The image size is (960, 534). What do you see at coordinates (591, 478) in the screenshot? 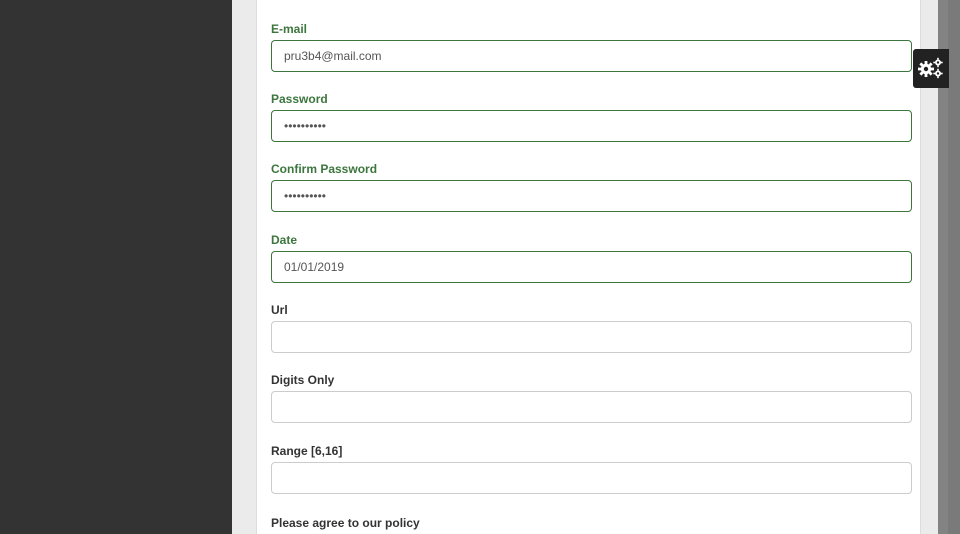
I see `range-field` at bounding box center [591, 478].